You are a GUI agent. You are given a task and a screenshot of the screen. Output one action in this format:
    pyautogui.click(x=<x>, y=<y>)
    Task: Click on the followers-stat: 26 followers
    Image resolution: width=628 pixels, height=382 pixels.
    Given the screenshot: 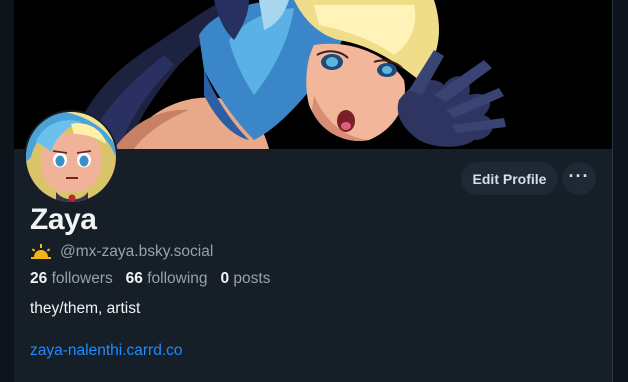 What is the action you would take?
    pyautogui.click(x=71, y=278)
    